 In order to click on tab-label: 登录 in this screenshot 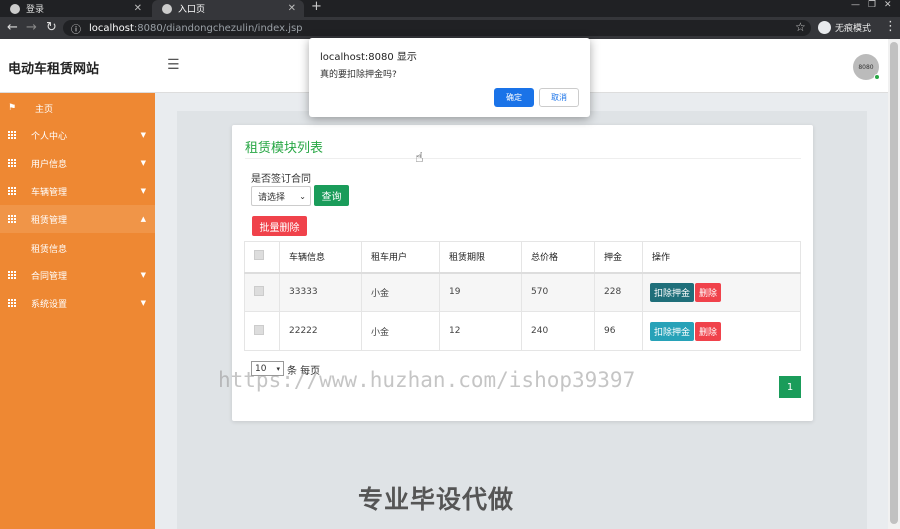, I will do `click(35, 10)`.